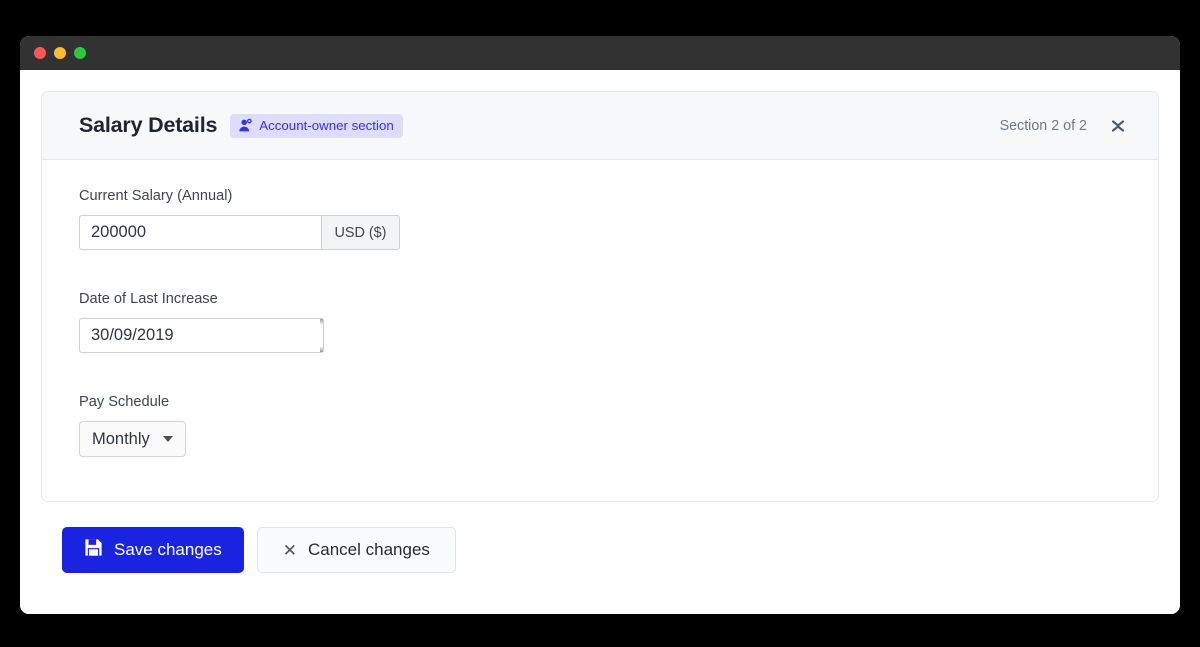 The height and width of the screenshot is (647, 1200). Describe the element at coordinates (369, 549) in the screenshot. I see `cancel-button-label: Cancel changes` at that location.